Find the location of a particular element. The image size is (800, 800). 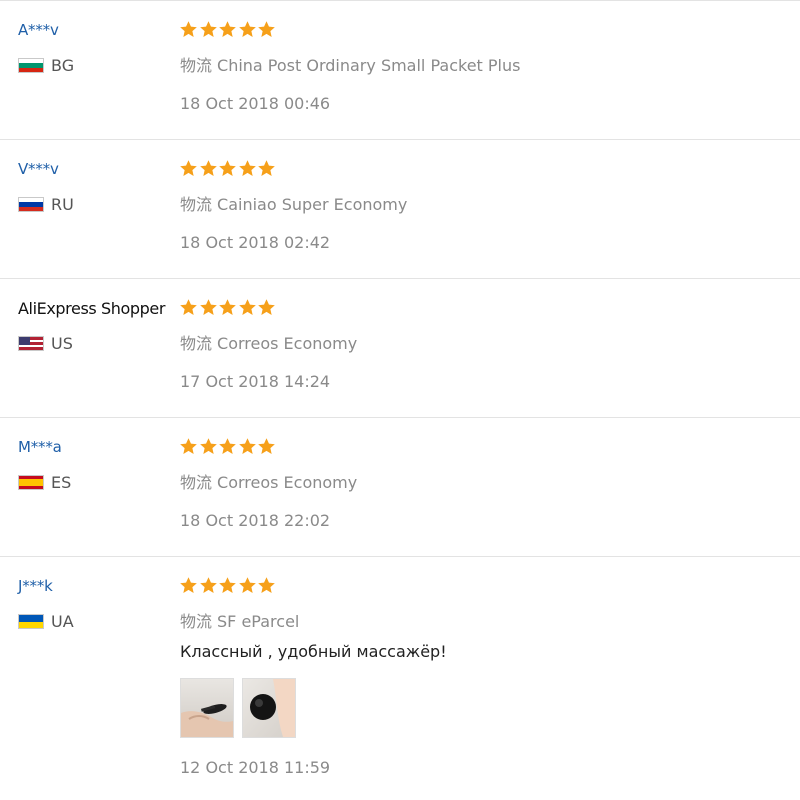

logistics-info: 物流 SF eParcel is located at coordinates (239, 620).